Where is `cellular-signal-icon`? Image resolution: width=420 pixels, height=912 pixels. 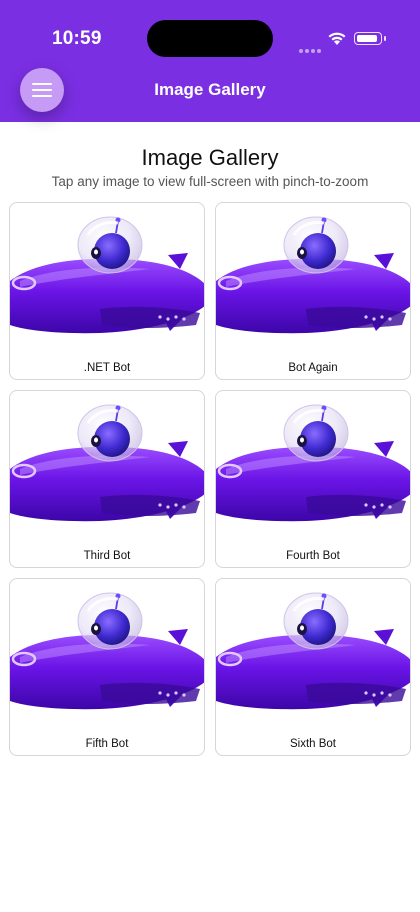
cellular-signal-icon is located at coordinates (311, 49).